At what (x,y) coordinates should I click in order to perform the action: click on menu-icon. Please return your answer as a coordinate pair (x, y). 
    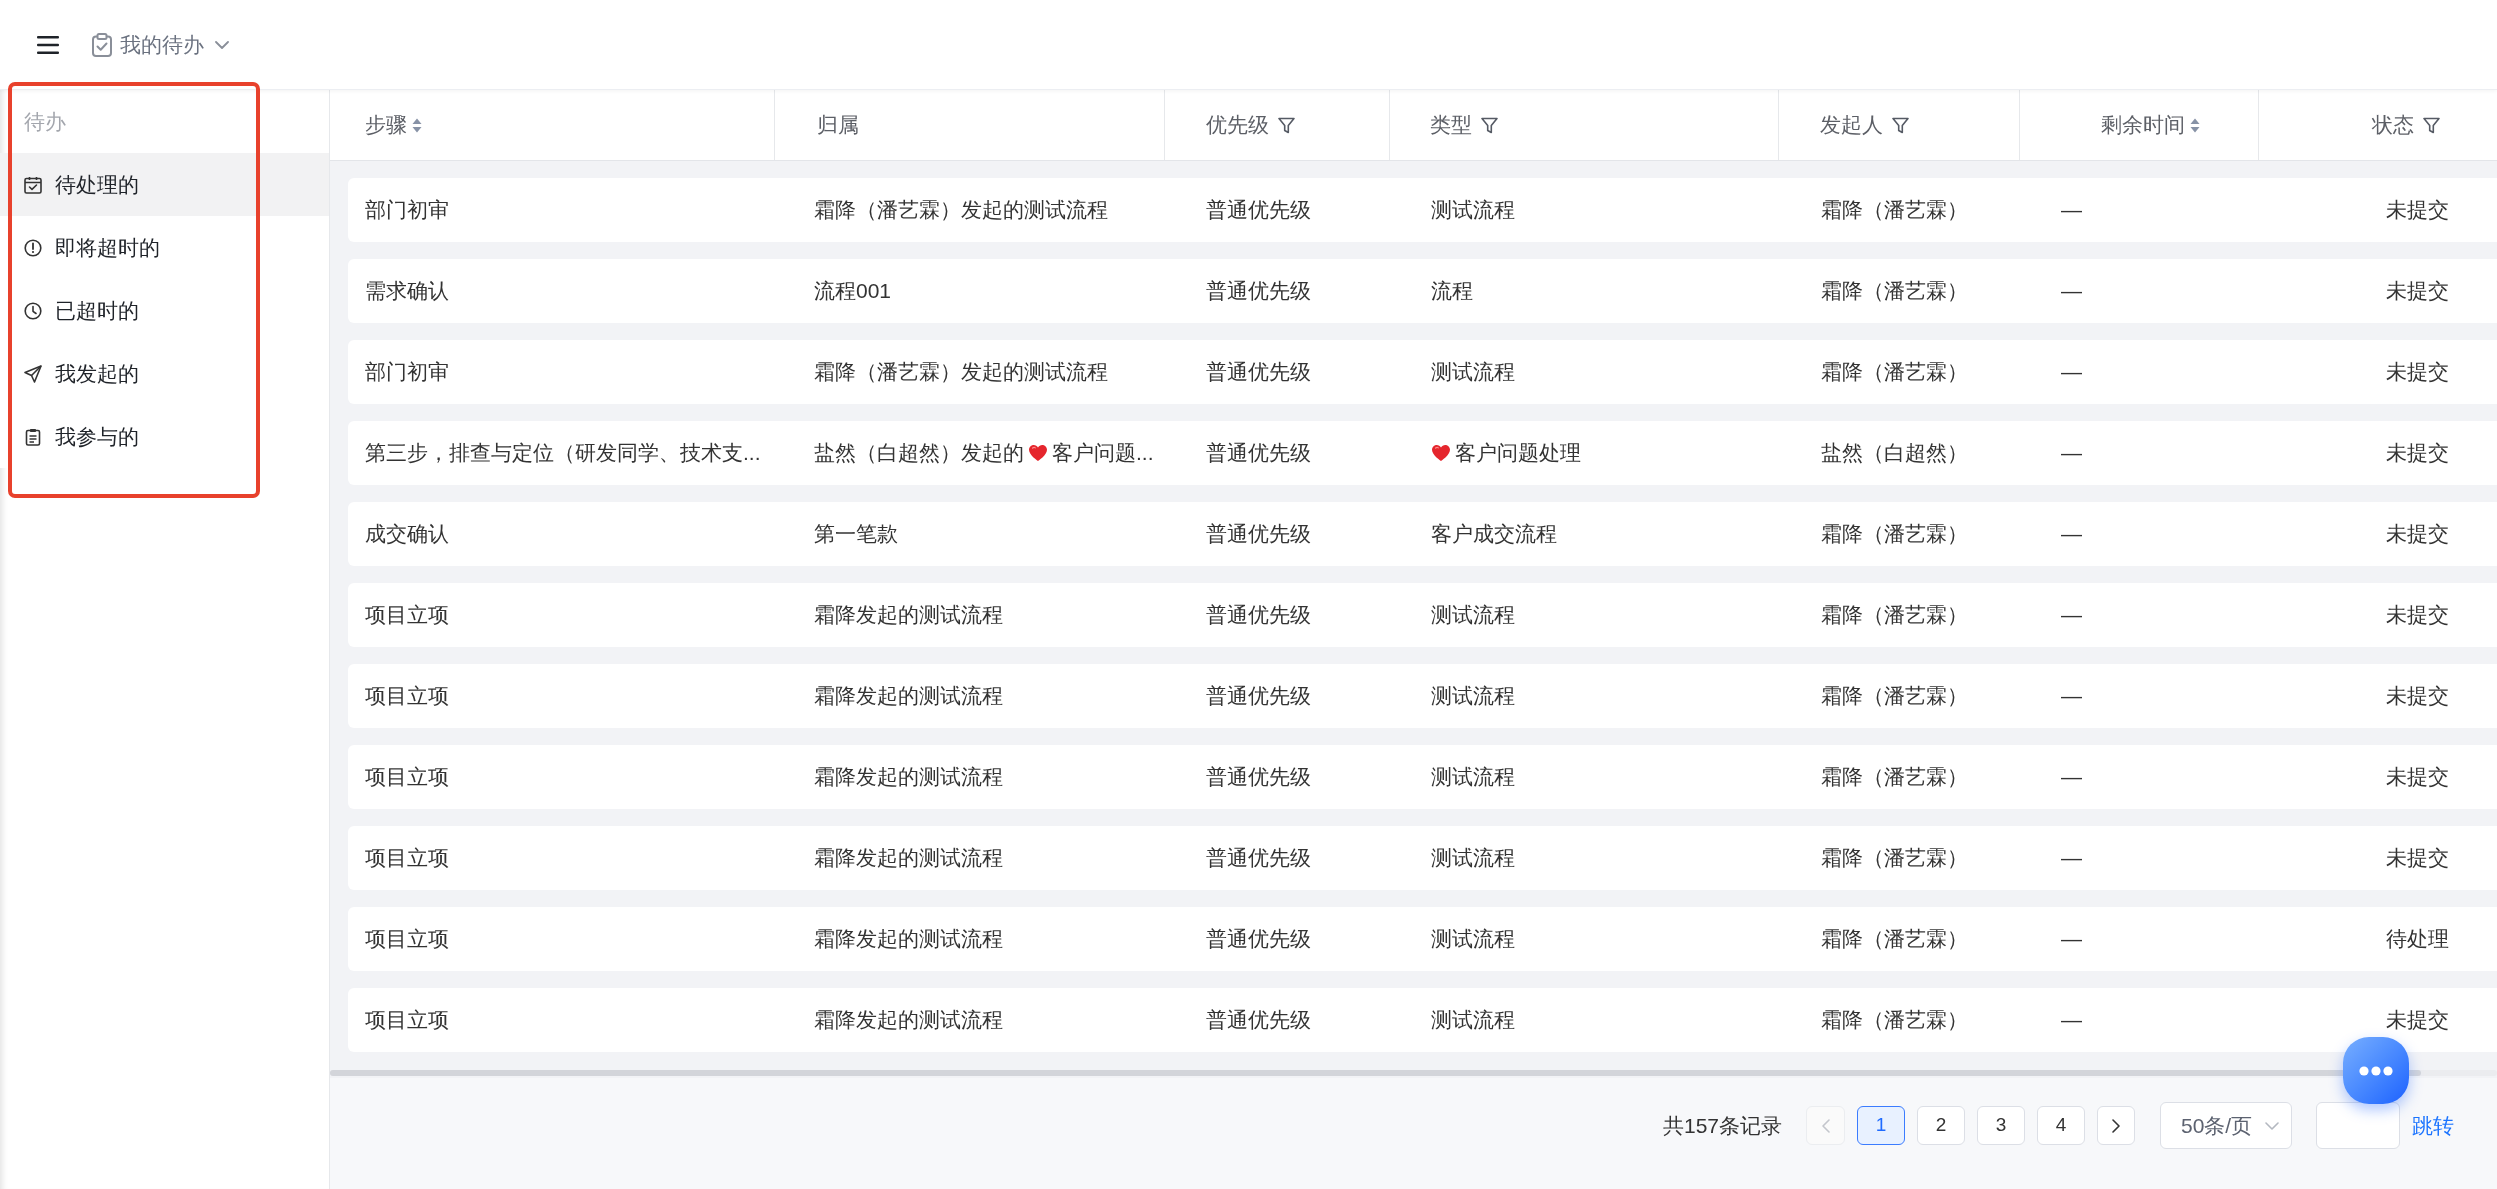
    Looking at the image, I should click on (48, 44).